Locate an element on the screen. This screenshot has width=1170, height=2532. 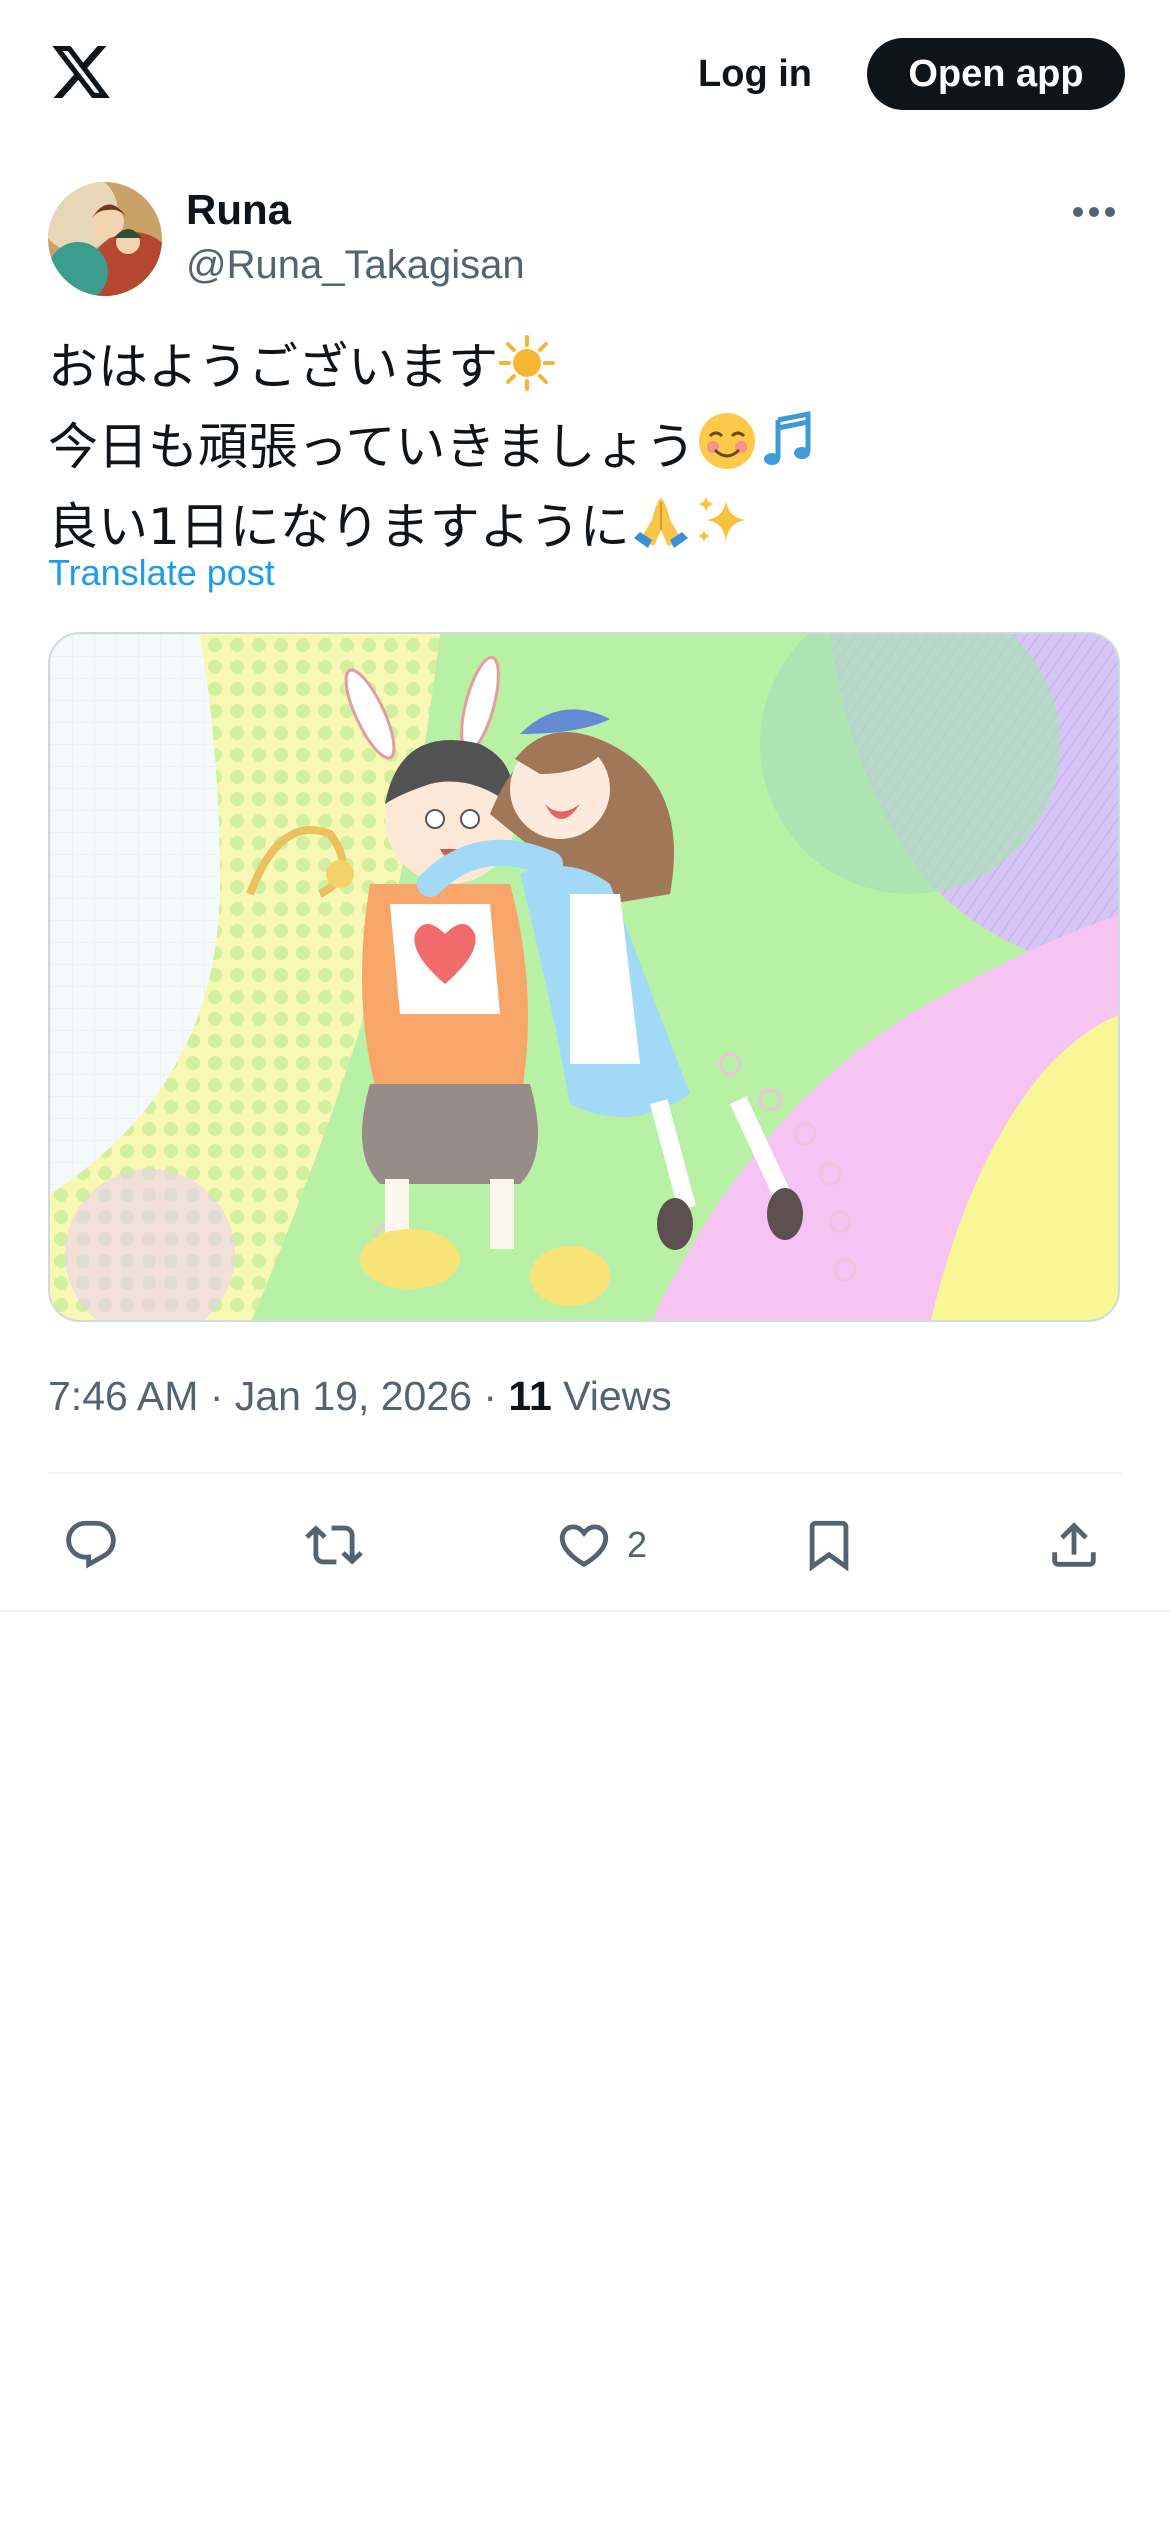
folded-hands-emoji is located at coordinates (661, 530).